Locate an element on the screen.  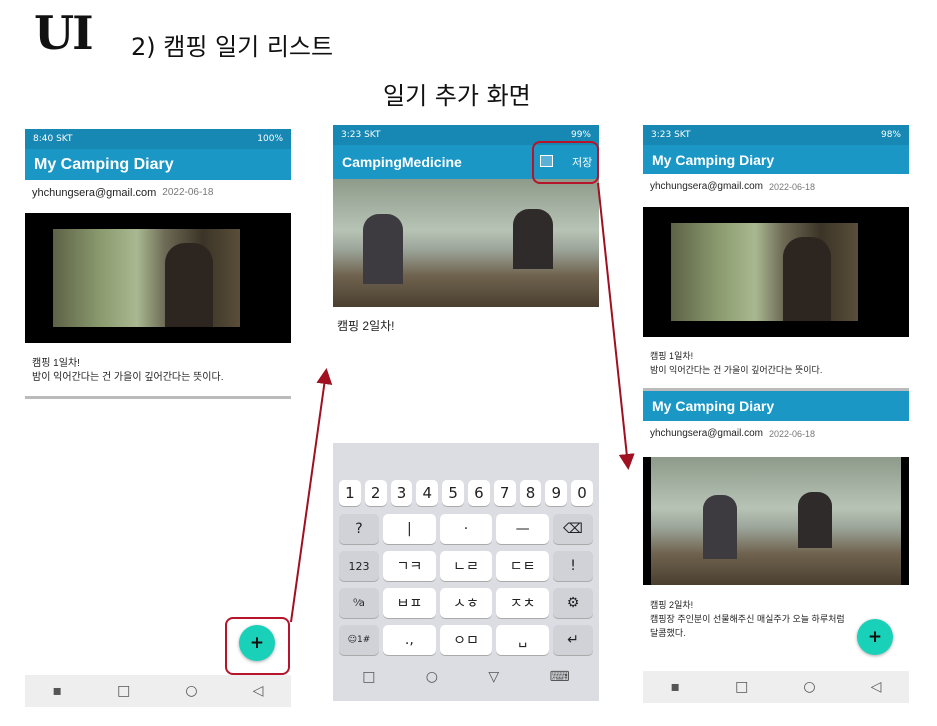
arrow-to-updated-list is located at coordinates (616, 326).